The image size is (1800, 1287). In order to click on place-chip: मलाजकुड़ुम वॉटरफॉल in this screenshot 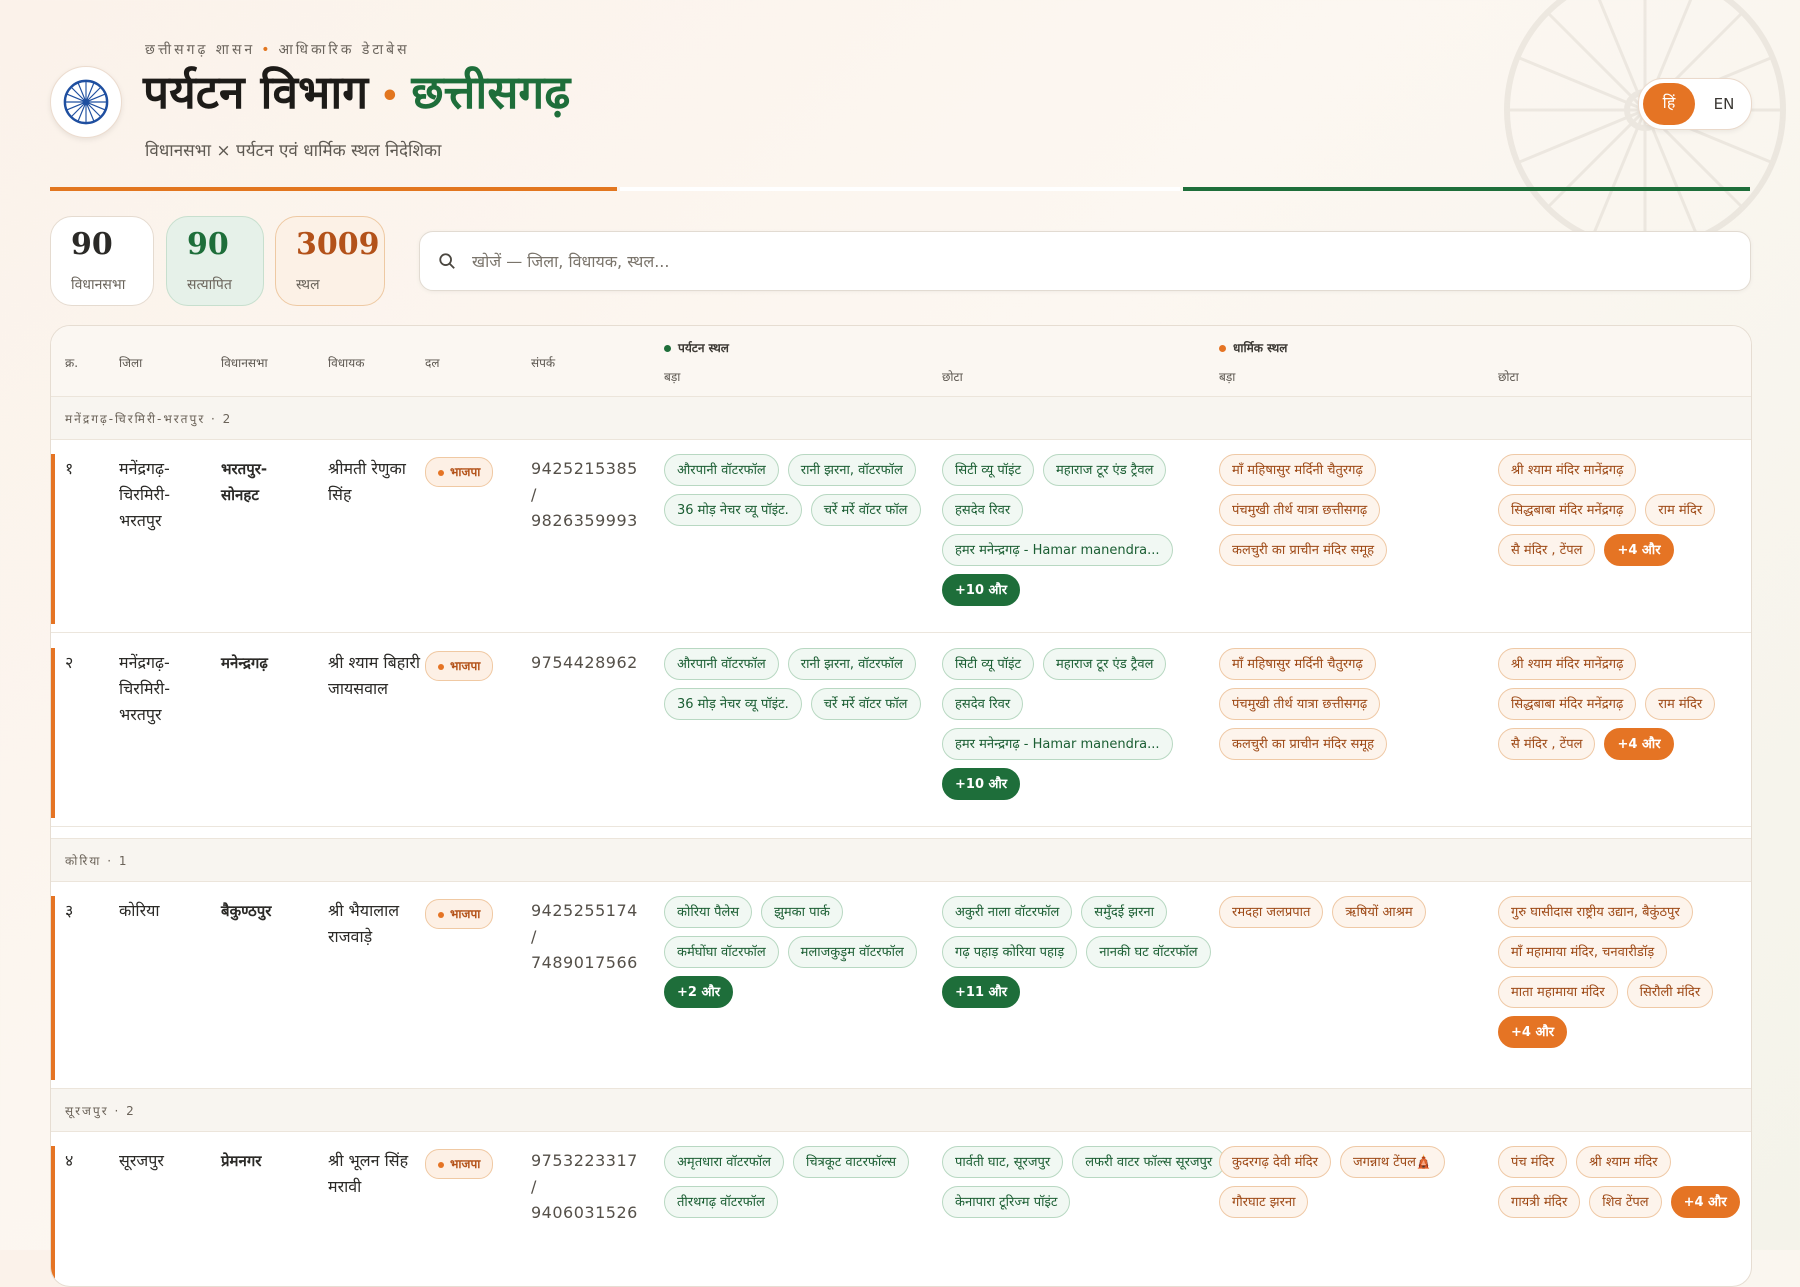, I will do `click(852, 952)`.